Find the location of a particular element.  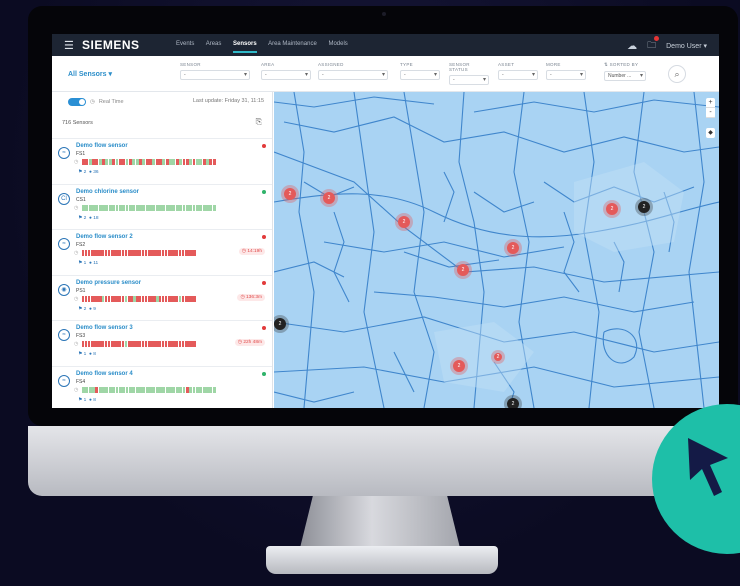

filter-asset-select: - is located at coordinates (518, 75).